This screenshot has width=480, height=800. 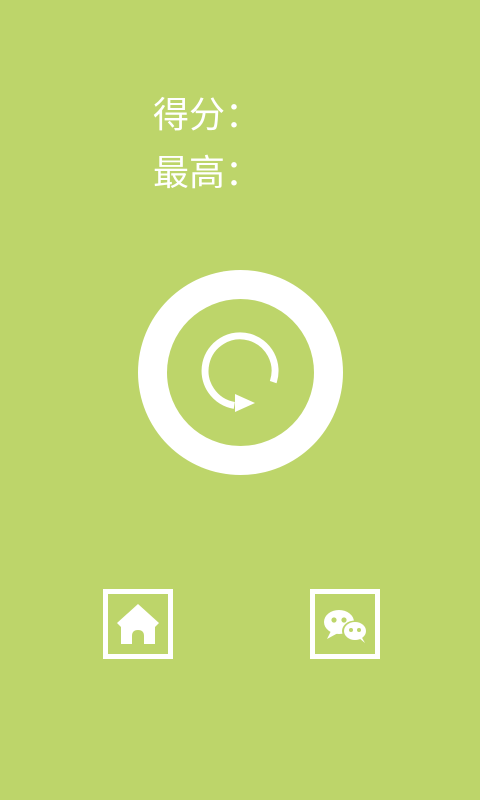 I want to click on best-score-label: 最高：, so click(x=207, y=173).